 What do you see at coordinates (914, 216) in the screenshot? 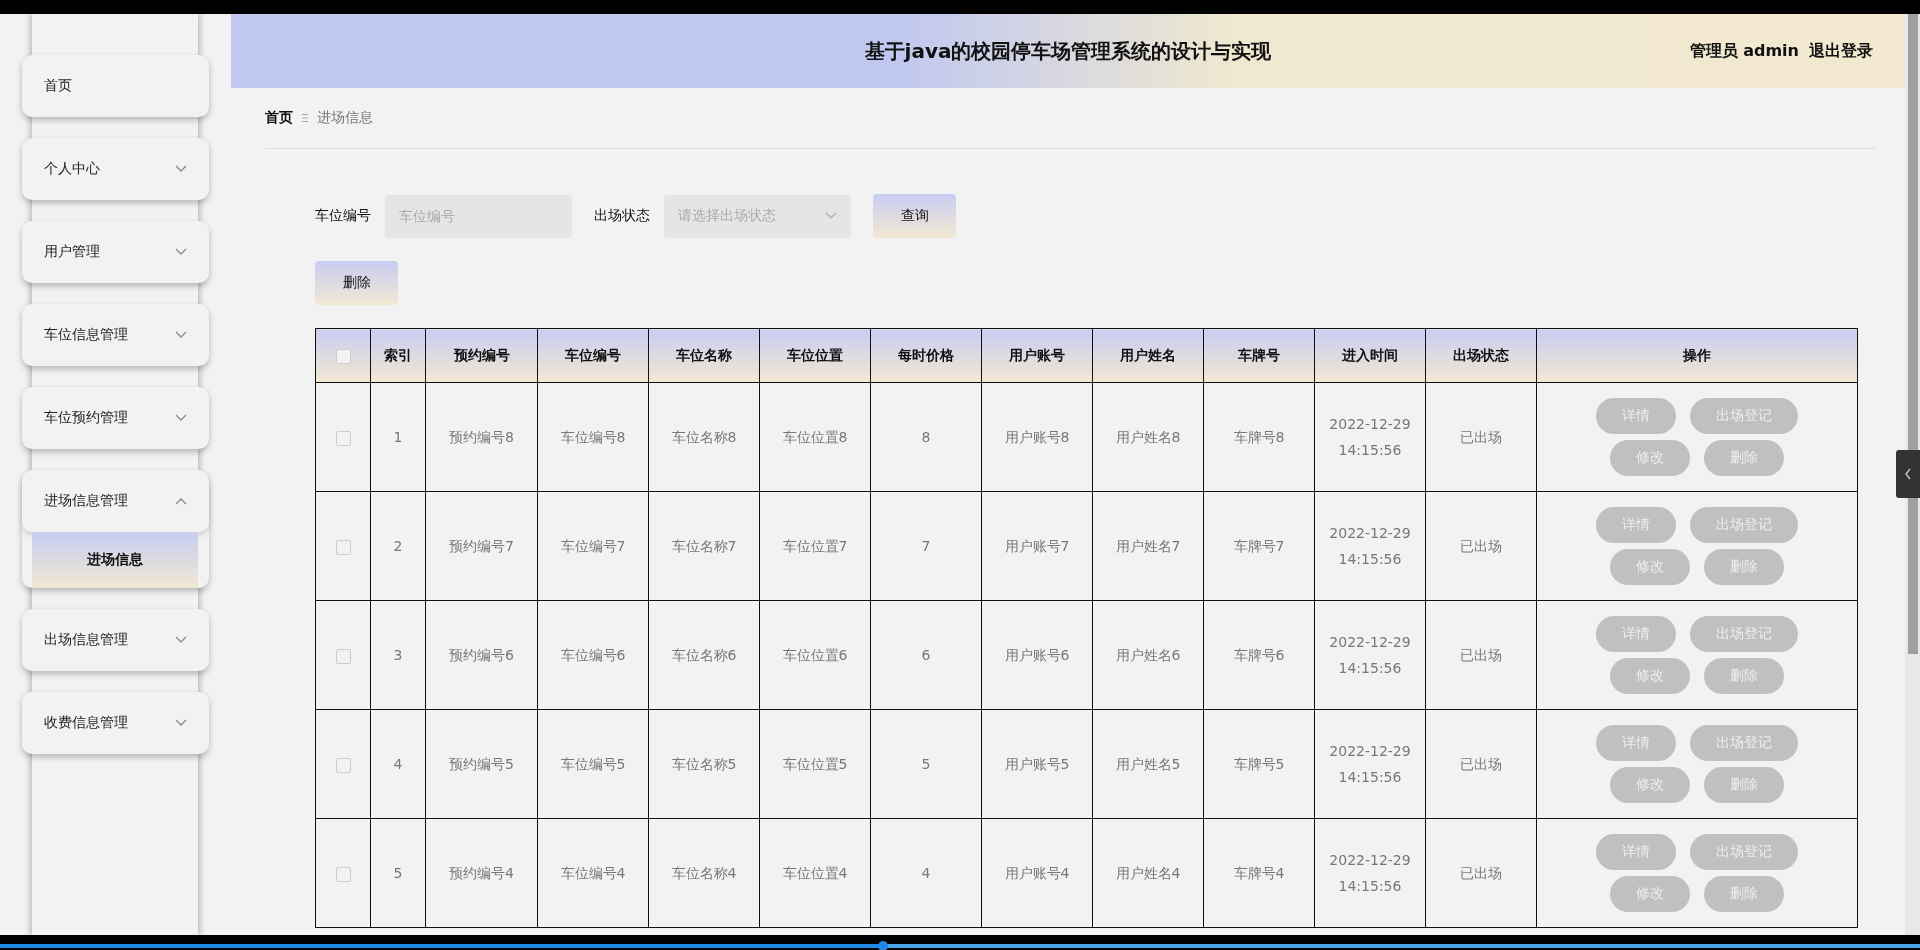
I see `search-button: 查询` at bounding box center [914, 216].